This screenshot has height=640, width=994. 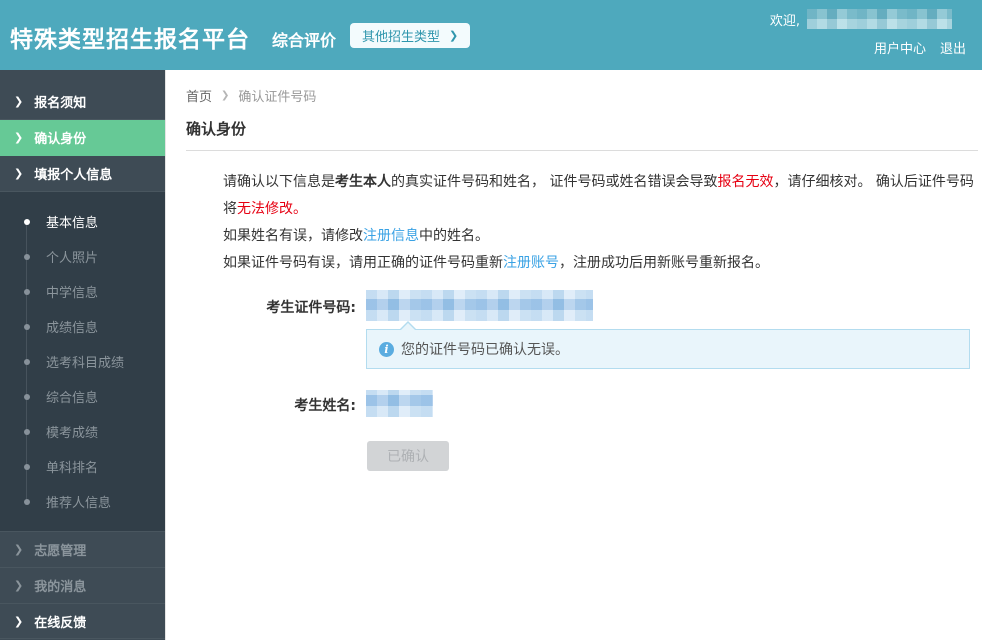 What do you see at coordinates (72, 293) in the screenshot?
I see `sidebar-subitem-label: 中学信息` at bounding box center [72, 293].